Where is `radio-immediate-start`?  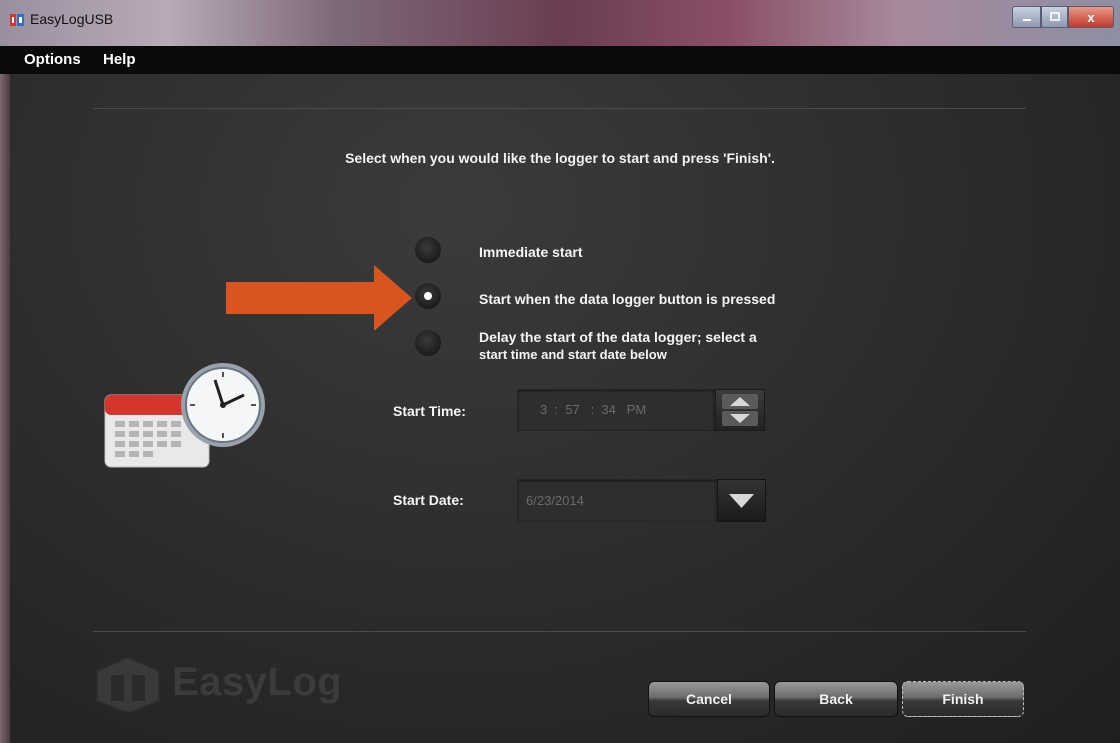
radio-immediate-start is located at coordinates (428, 250).